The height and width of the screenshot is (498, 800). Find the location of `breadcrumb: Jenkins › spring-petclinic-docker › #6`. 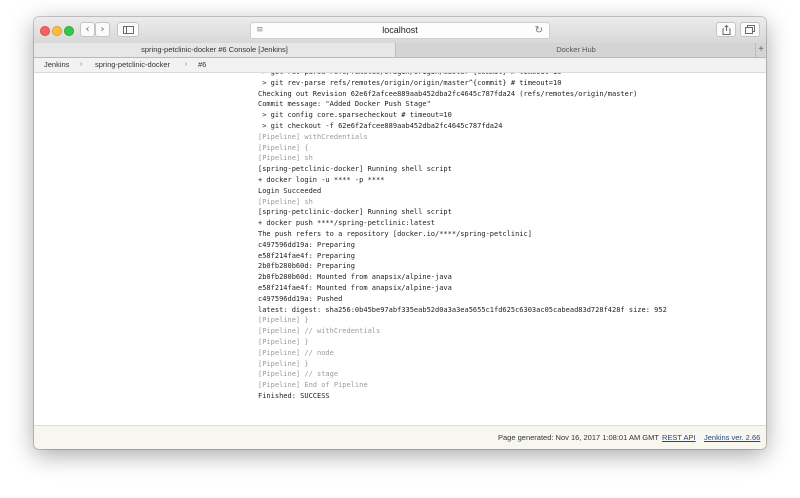

breadcrumb: Jenkins › spring-petclinic-docker › #6 is located at coordinates (400, 65).